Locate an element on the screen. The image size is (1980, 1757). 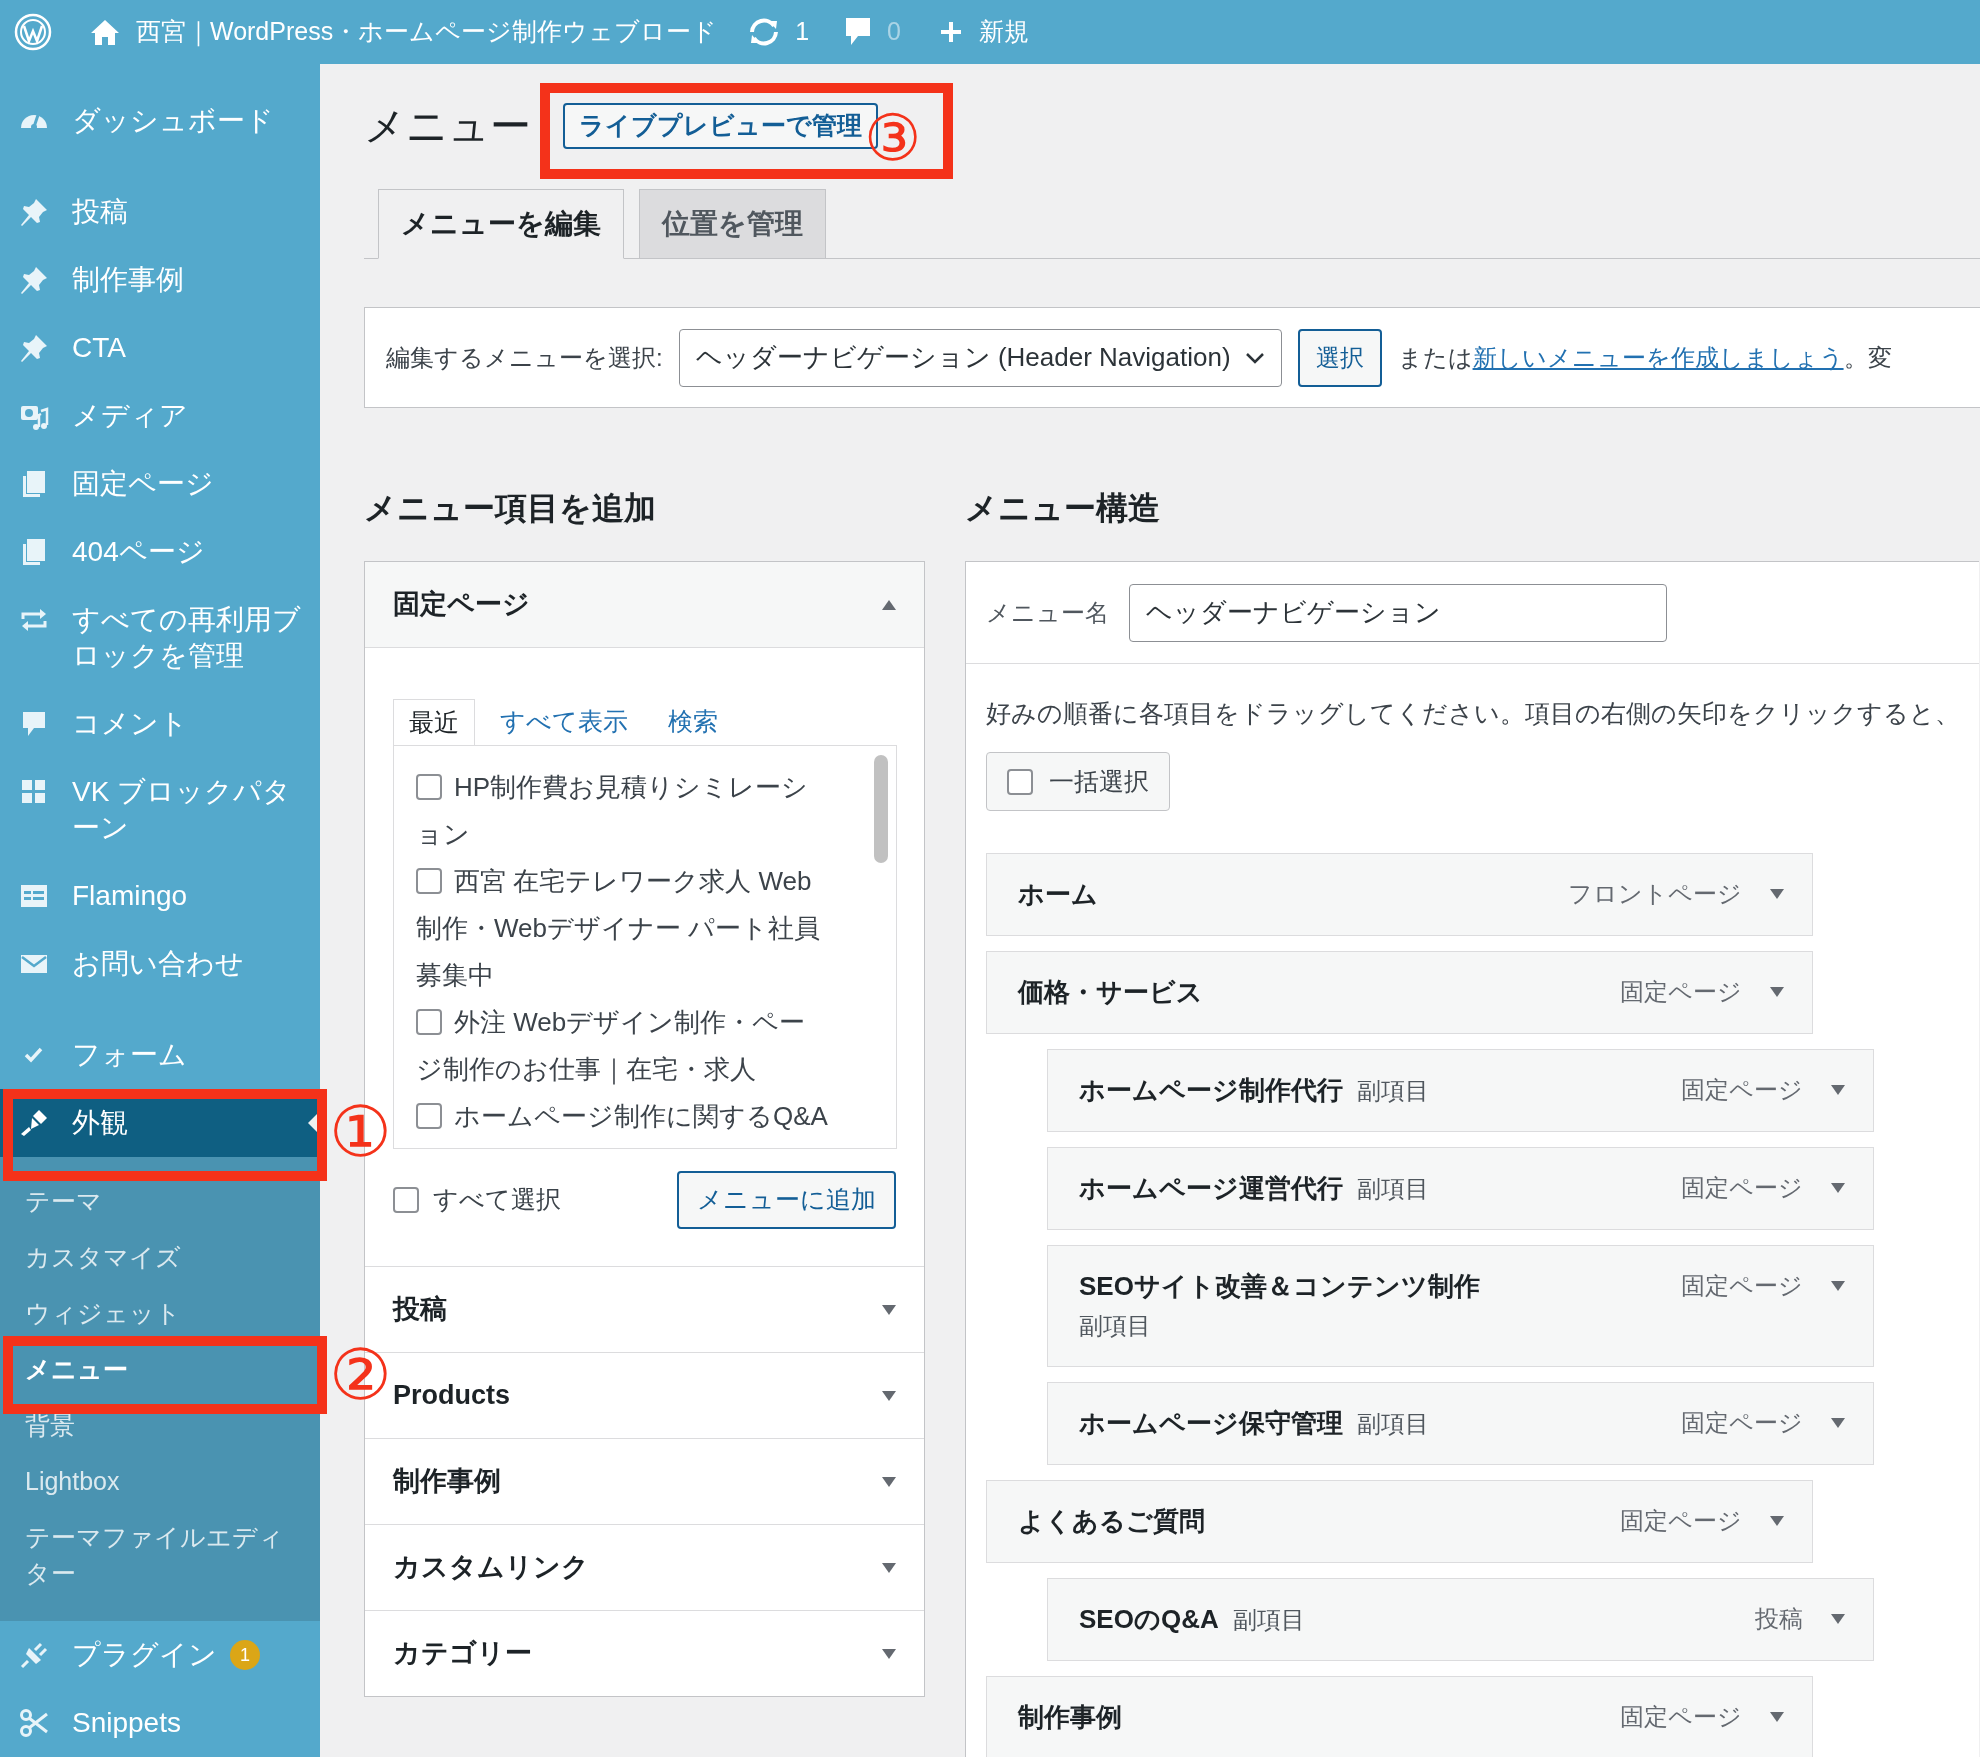
page-option: ホームページ制作に関するQ&A is located at coordinates (623, 1116).